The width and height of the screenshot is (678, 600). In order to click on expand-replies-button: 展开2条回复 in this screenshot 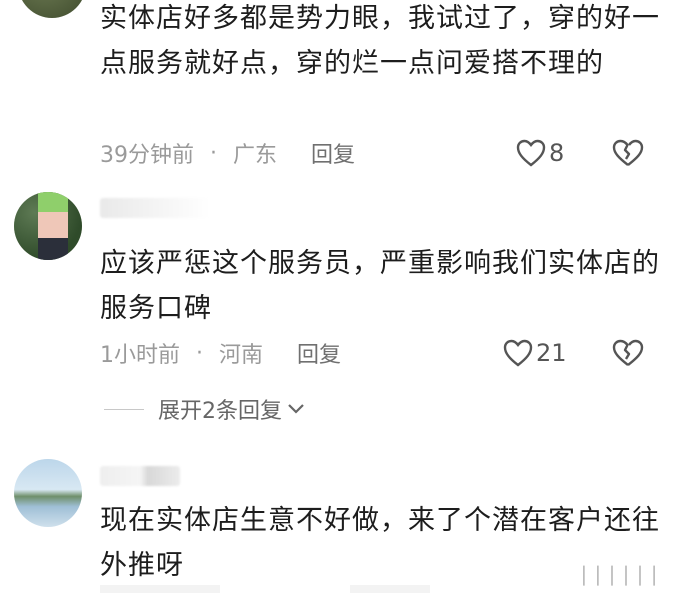, I will do `click(203, 409)`.